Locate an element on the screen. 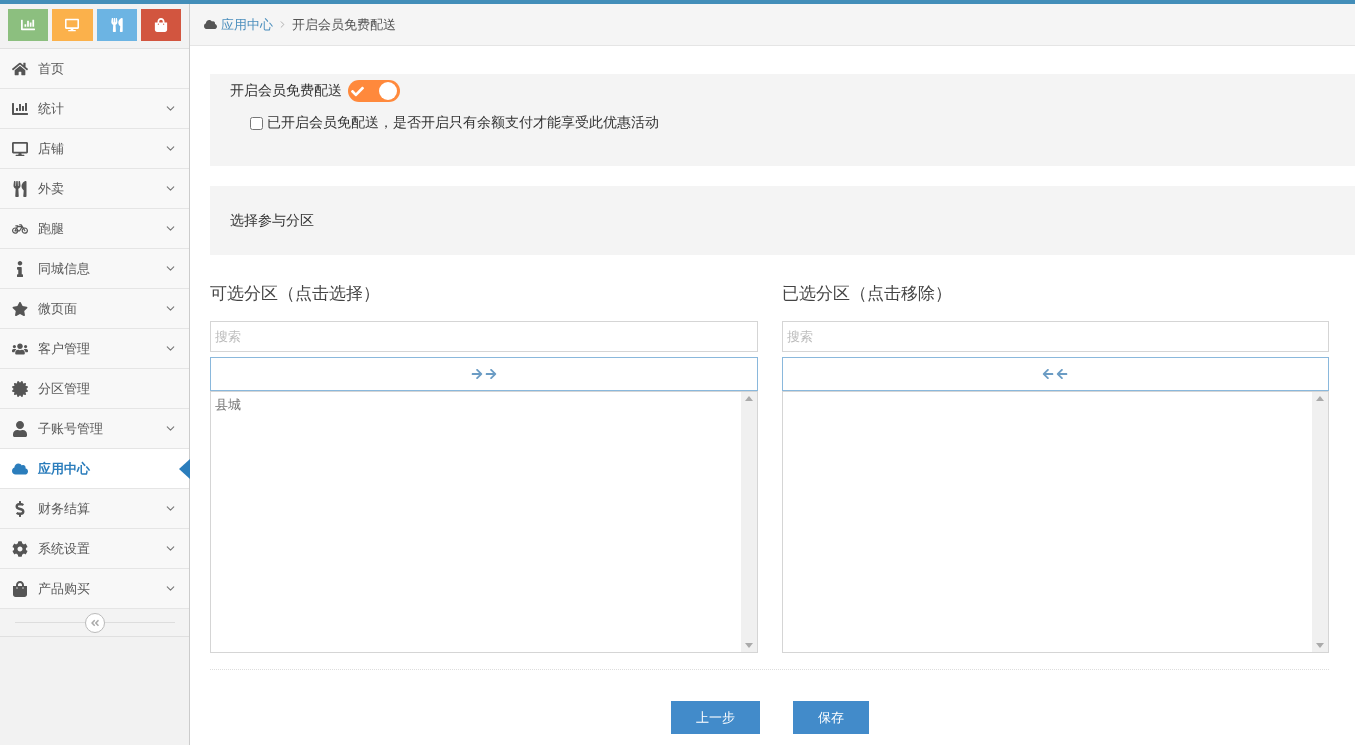 The height and width of the screenshot is (745, 1355). column-title: 可选分区（点击选择） is located at coordinates (295, 293).